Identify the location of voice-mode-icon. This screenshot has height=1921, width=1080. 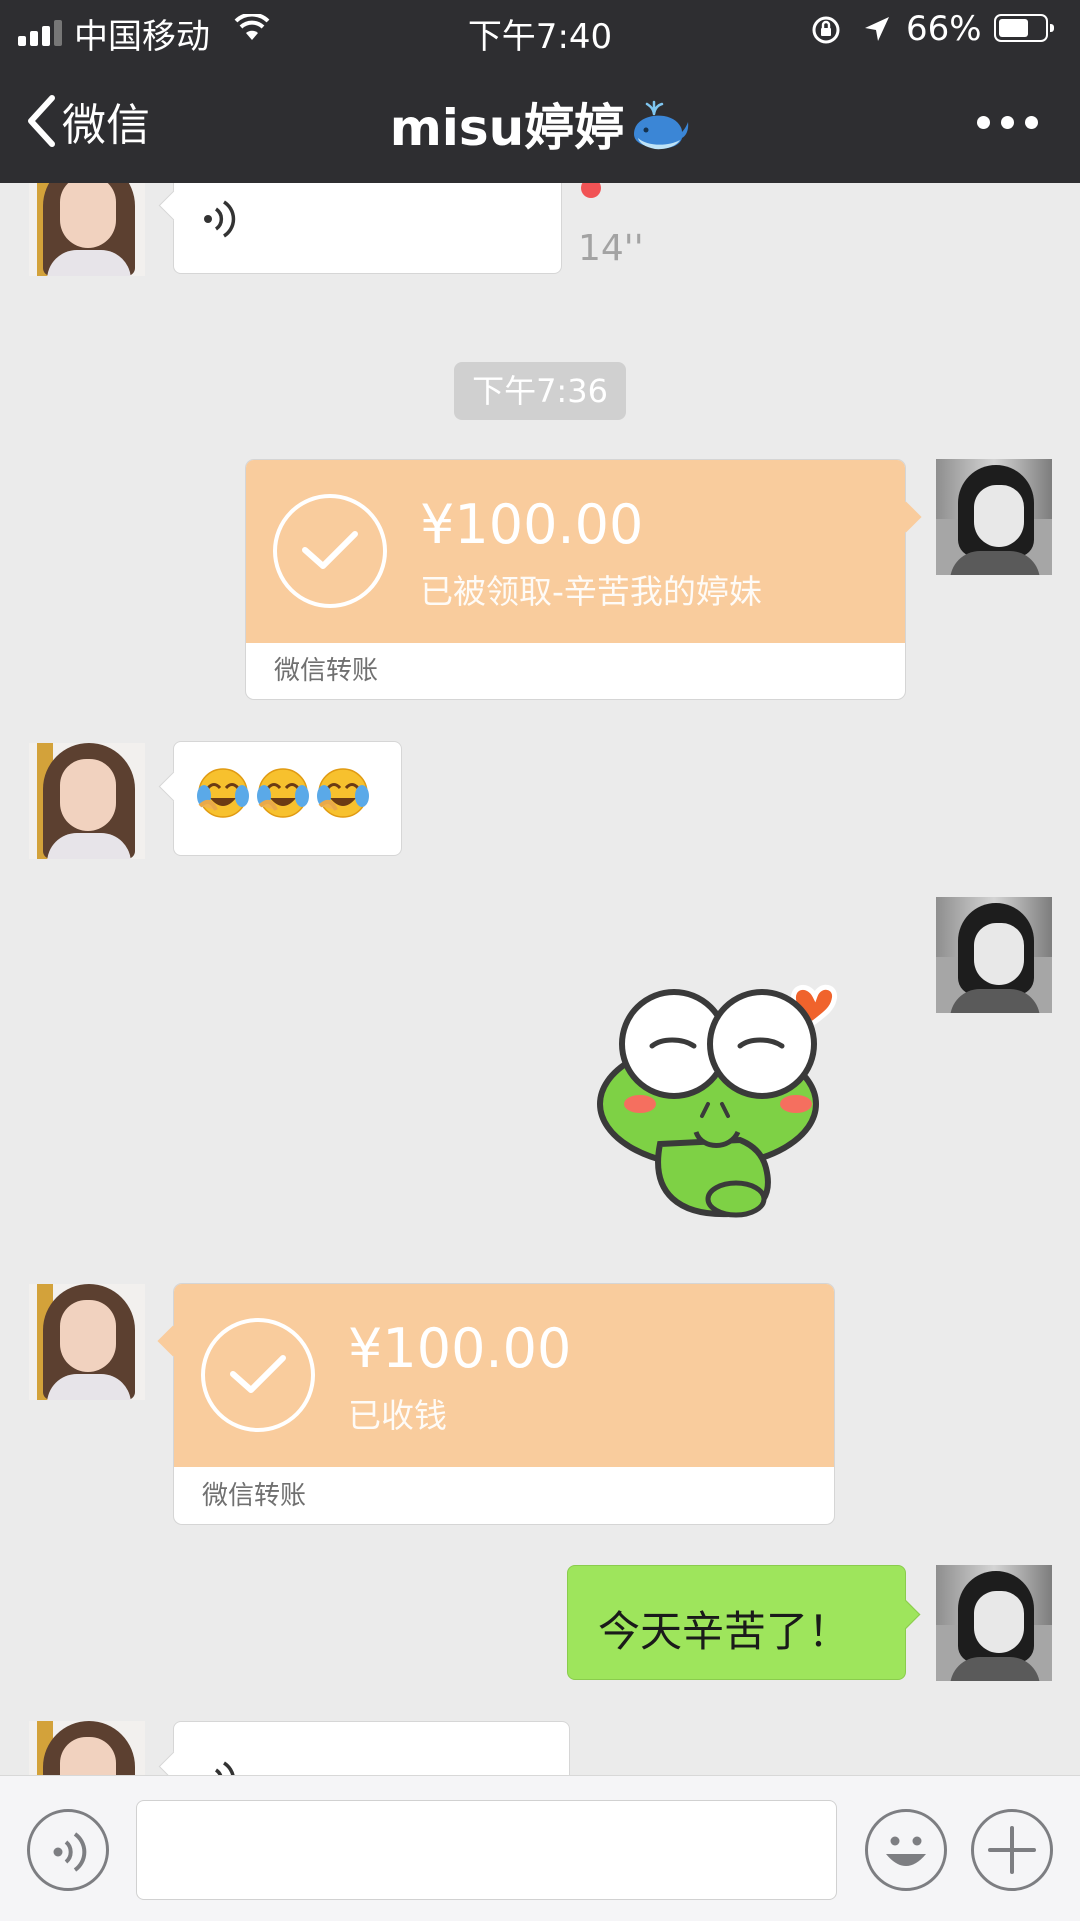
(68, 1850).